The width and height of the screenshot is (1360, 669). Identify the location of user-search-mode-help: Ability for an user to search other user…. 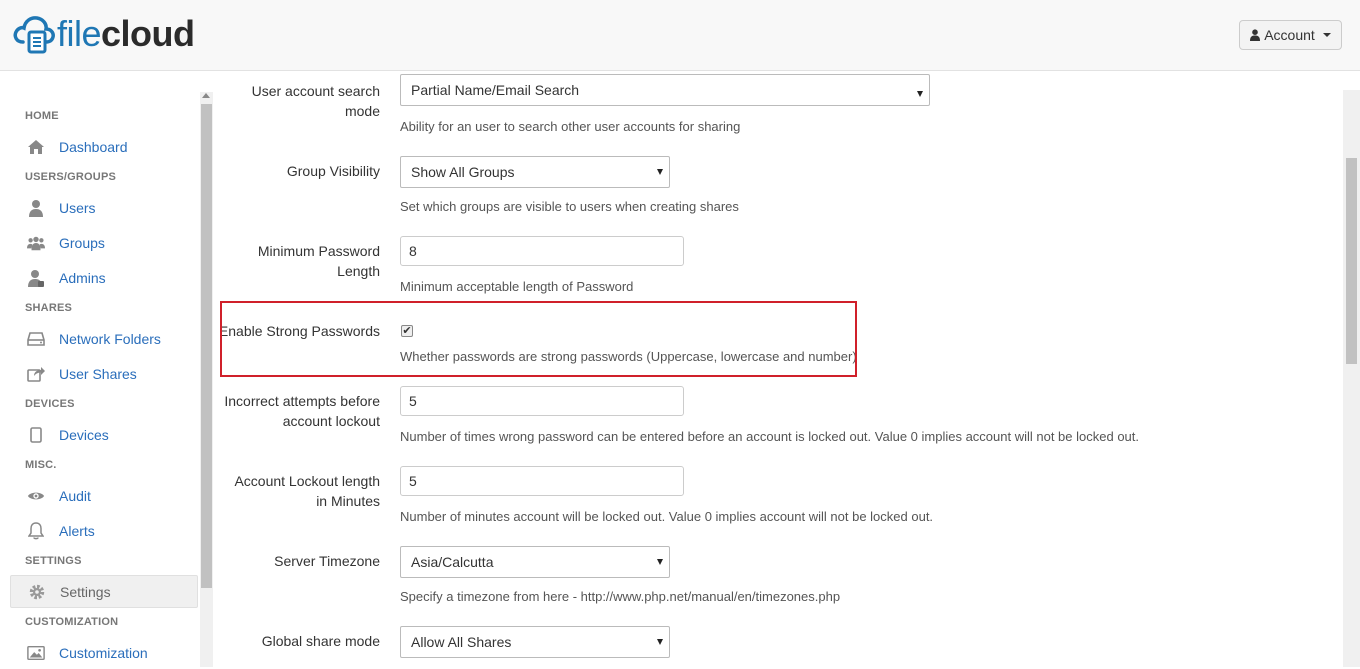
(570, 126).